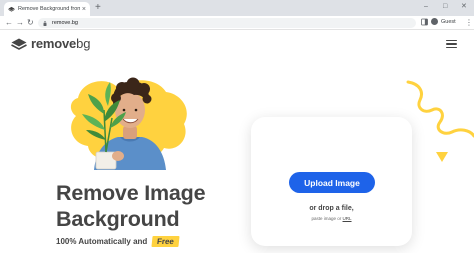 The height and width of the screenshot is (253, 474). Describe the element at coordinates (54, 43) in the screenshot. I see `logo-word: remove` at that location.